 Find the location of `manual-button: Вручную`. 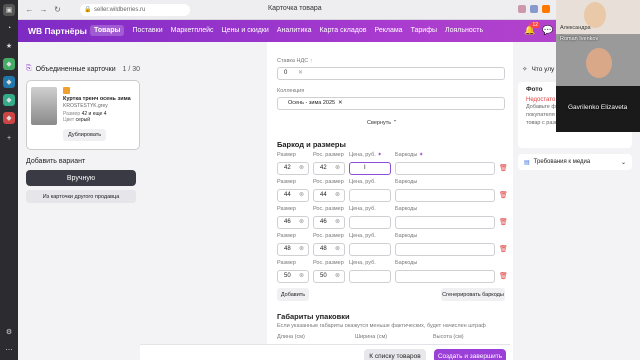

manual-button: Вручную is located at coordinates (81, 178).